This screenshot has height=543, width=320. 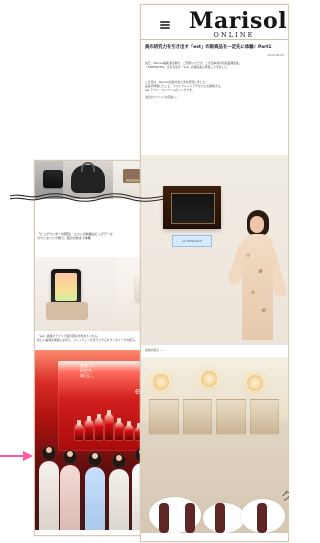 I want to click on hall-windows, so click(x=214, y=417).